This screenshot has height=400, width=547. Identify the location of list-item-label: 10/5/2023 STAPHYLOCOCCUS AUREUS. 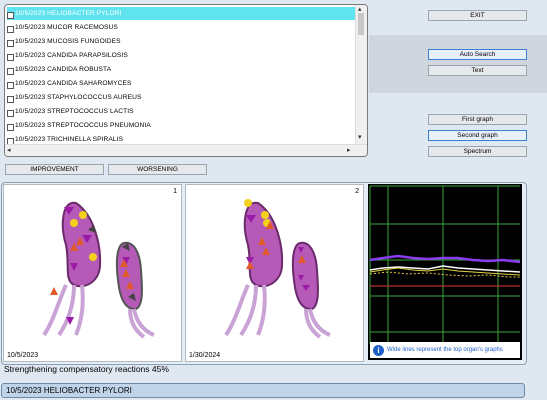
(78, 97).